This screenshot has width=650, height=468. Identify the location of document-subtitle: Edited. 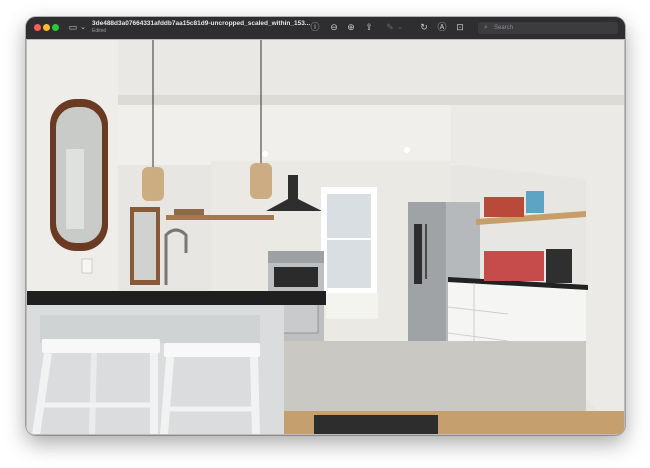
(99, 31).